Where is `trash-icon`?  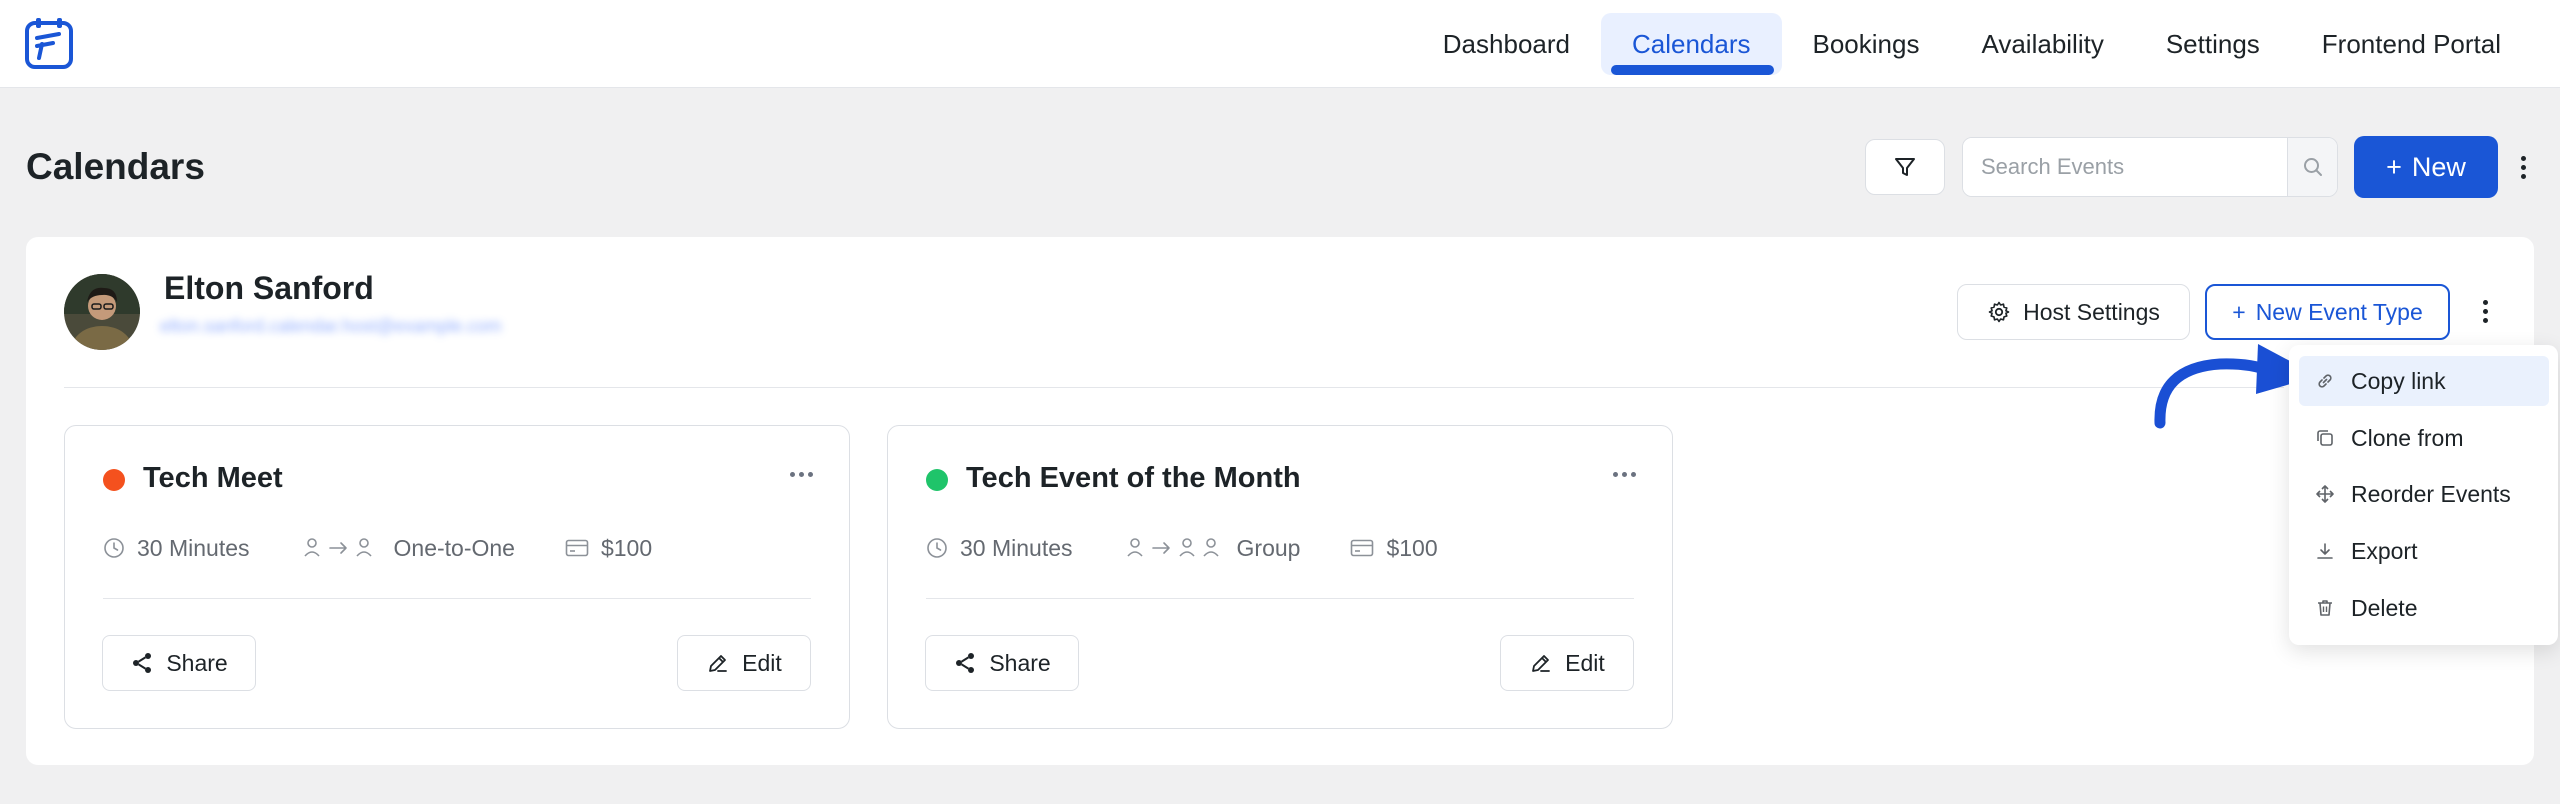
trash-icon is located at coordinates (2325, 608).